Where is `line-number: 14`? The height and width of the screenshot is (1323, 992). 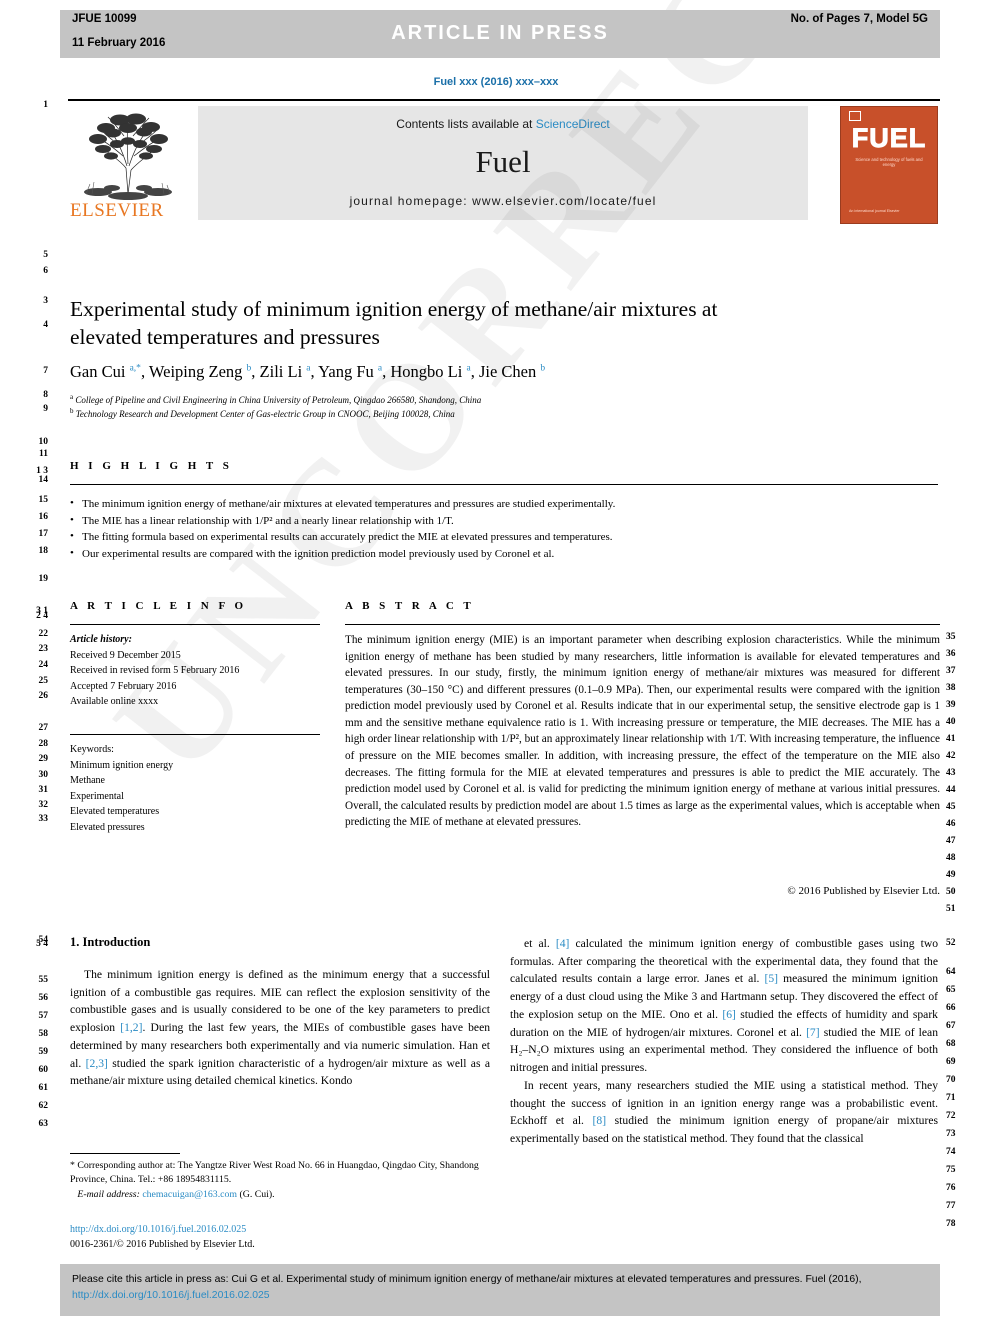 line-number: 14 is located at coordinates (43, 480).